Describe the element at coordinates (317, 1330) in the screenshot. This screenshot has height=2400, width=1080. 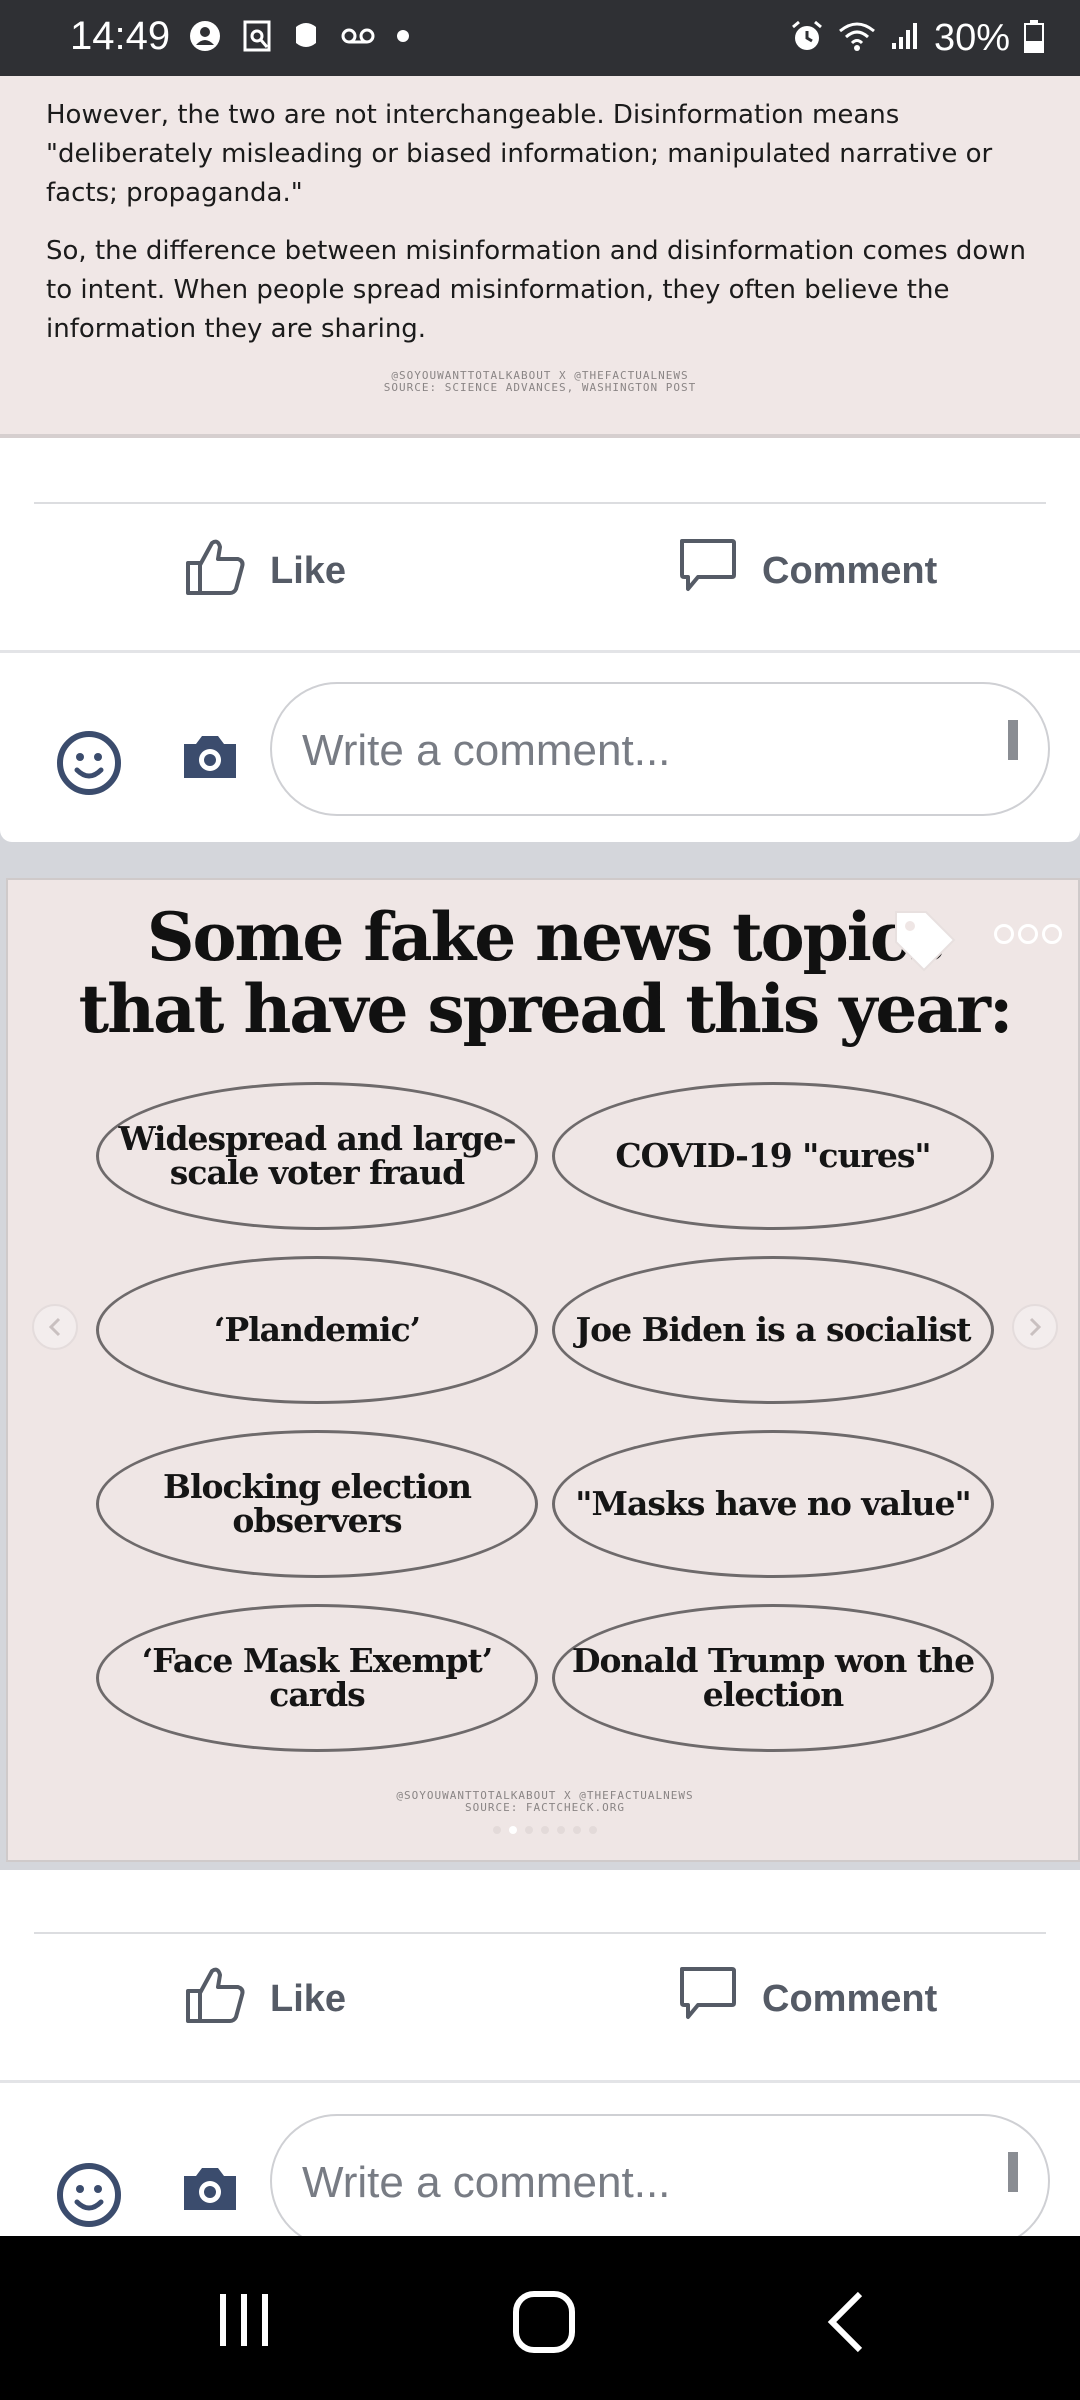
I see `topic-ellipse: ‘Plandemic’` at that location.